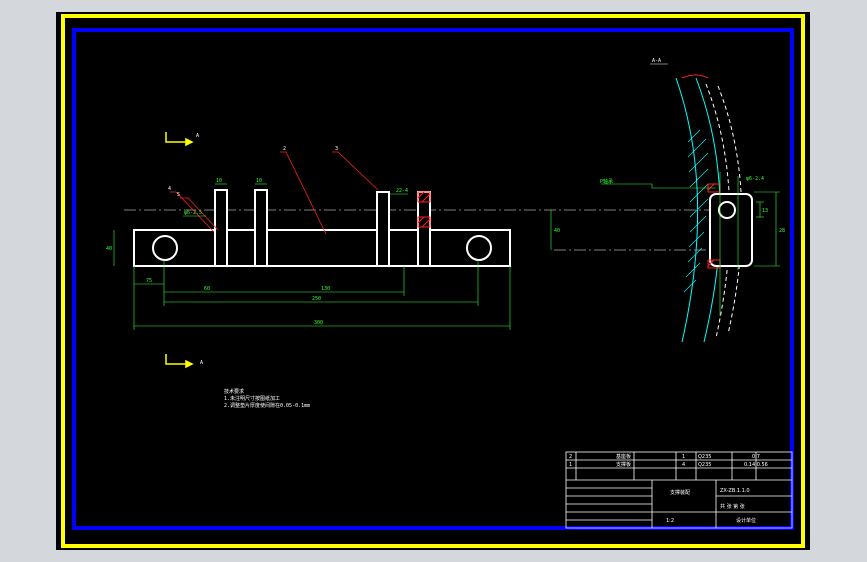 The width and height of the screenshot is (867, 562). What do you see at coordinates (169, 189) in the screenshot?
I see `part-no-4: 4` at bounding box center [169, 189].